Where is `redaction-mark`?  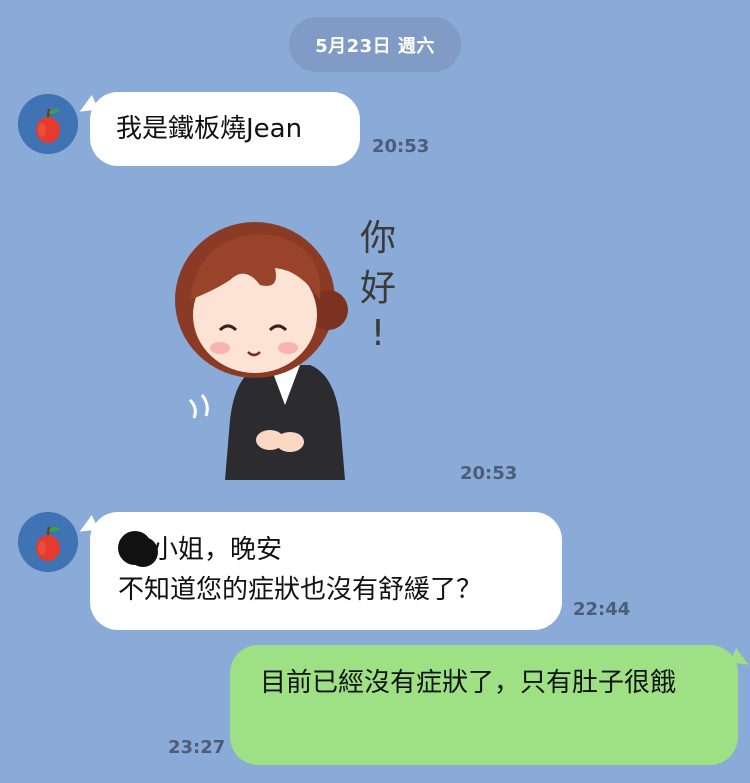
redaction-mark is located at coordinates (135, 547).